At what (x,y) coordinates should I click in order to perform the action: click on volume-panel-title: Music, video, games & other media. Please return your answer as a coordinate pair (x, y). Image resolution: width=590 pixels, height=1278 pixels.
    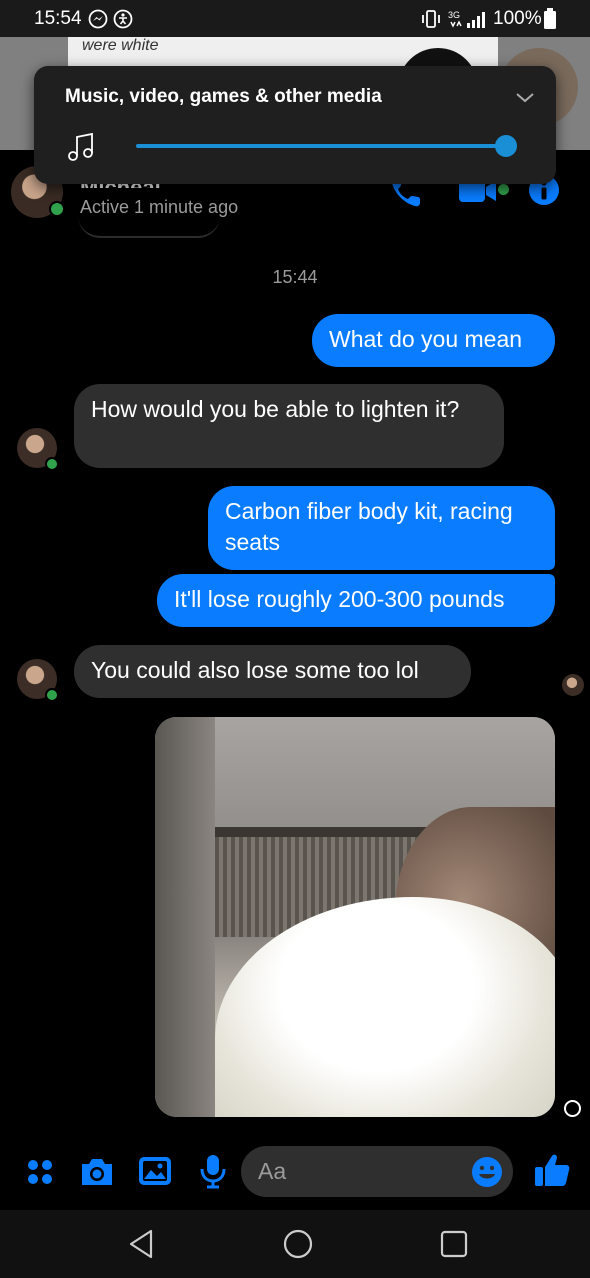
    Looking at the image, I should click on (223, 96).